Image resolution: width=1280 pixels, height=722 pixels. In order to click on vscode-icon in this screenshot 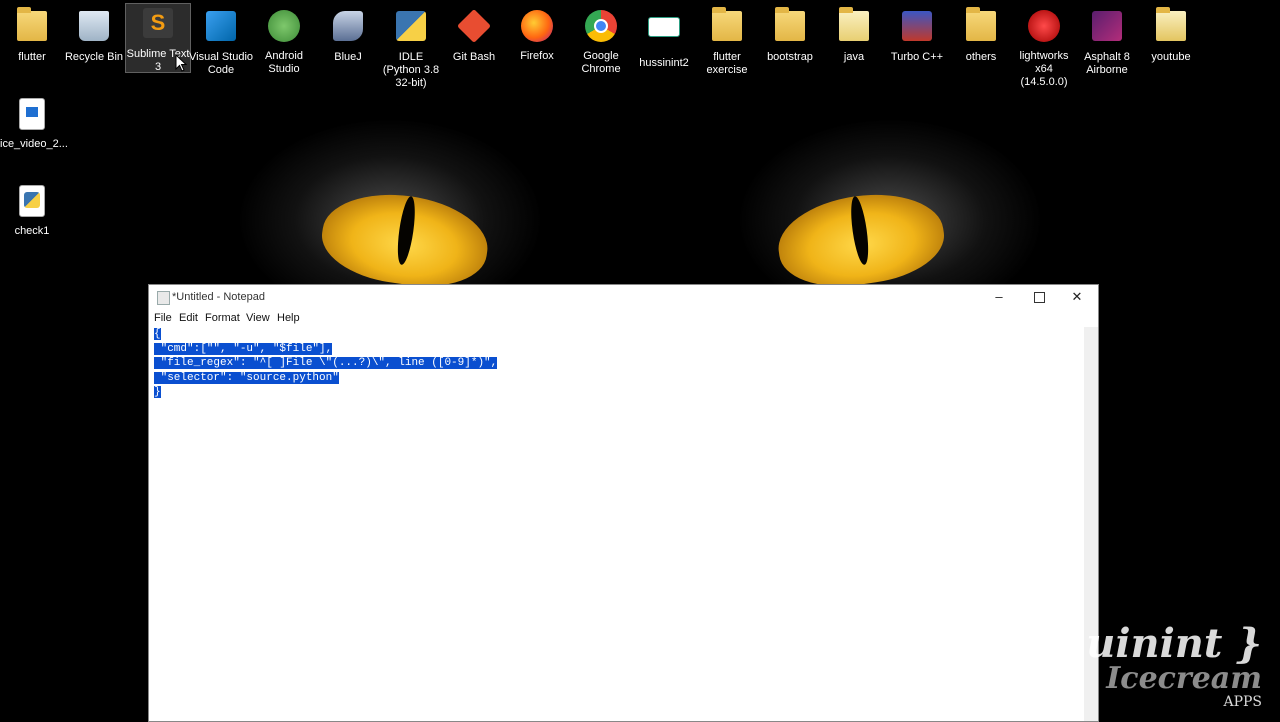, I will do `click(221, 29)`.